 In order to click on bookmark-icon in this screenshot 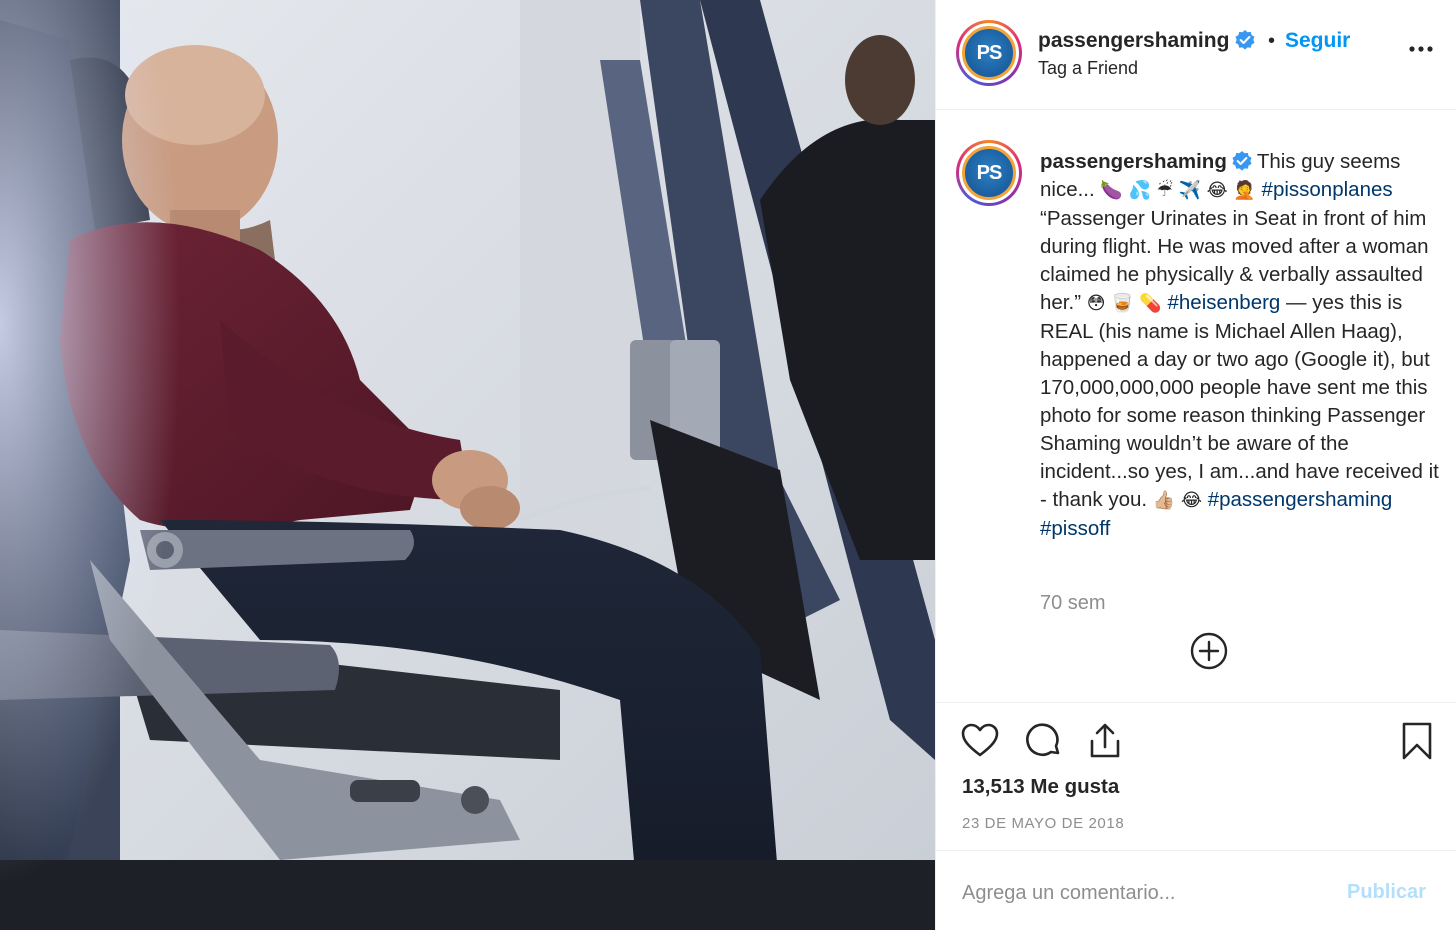, I will do `click(1417, 741)`.